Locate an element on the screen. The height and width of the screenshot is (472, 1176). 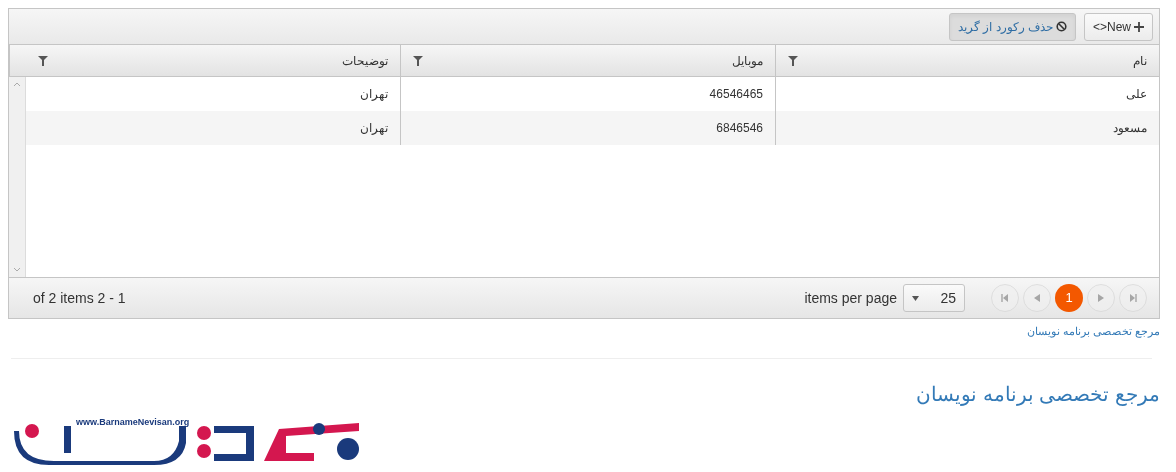
last-page-button is located at coordinates (1133, 298).